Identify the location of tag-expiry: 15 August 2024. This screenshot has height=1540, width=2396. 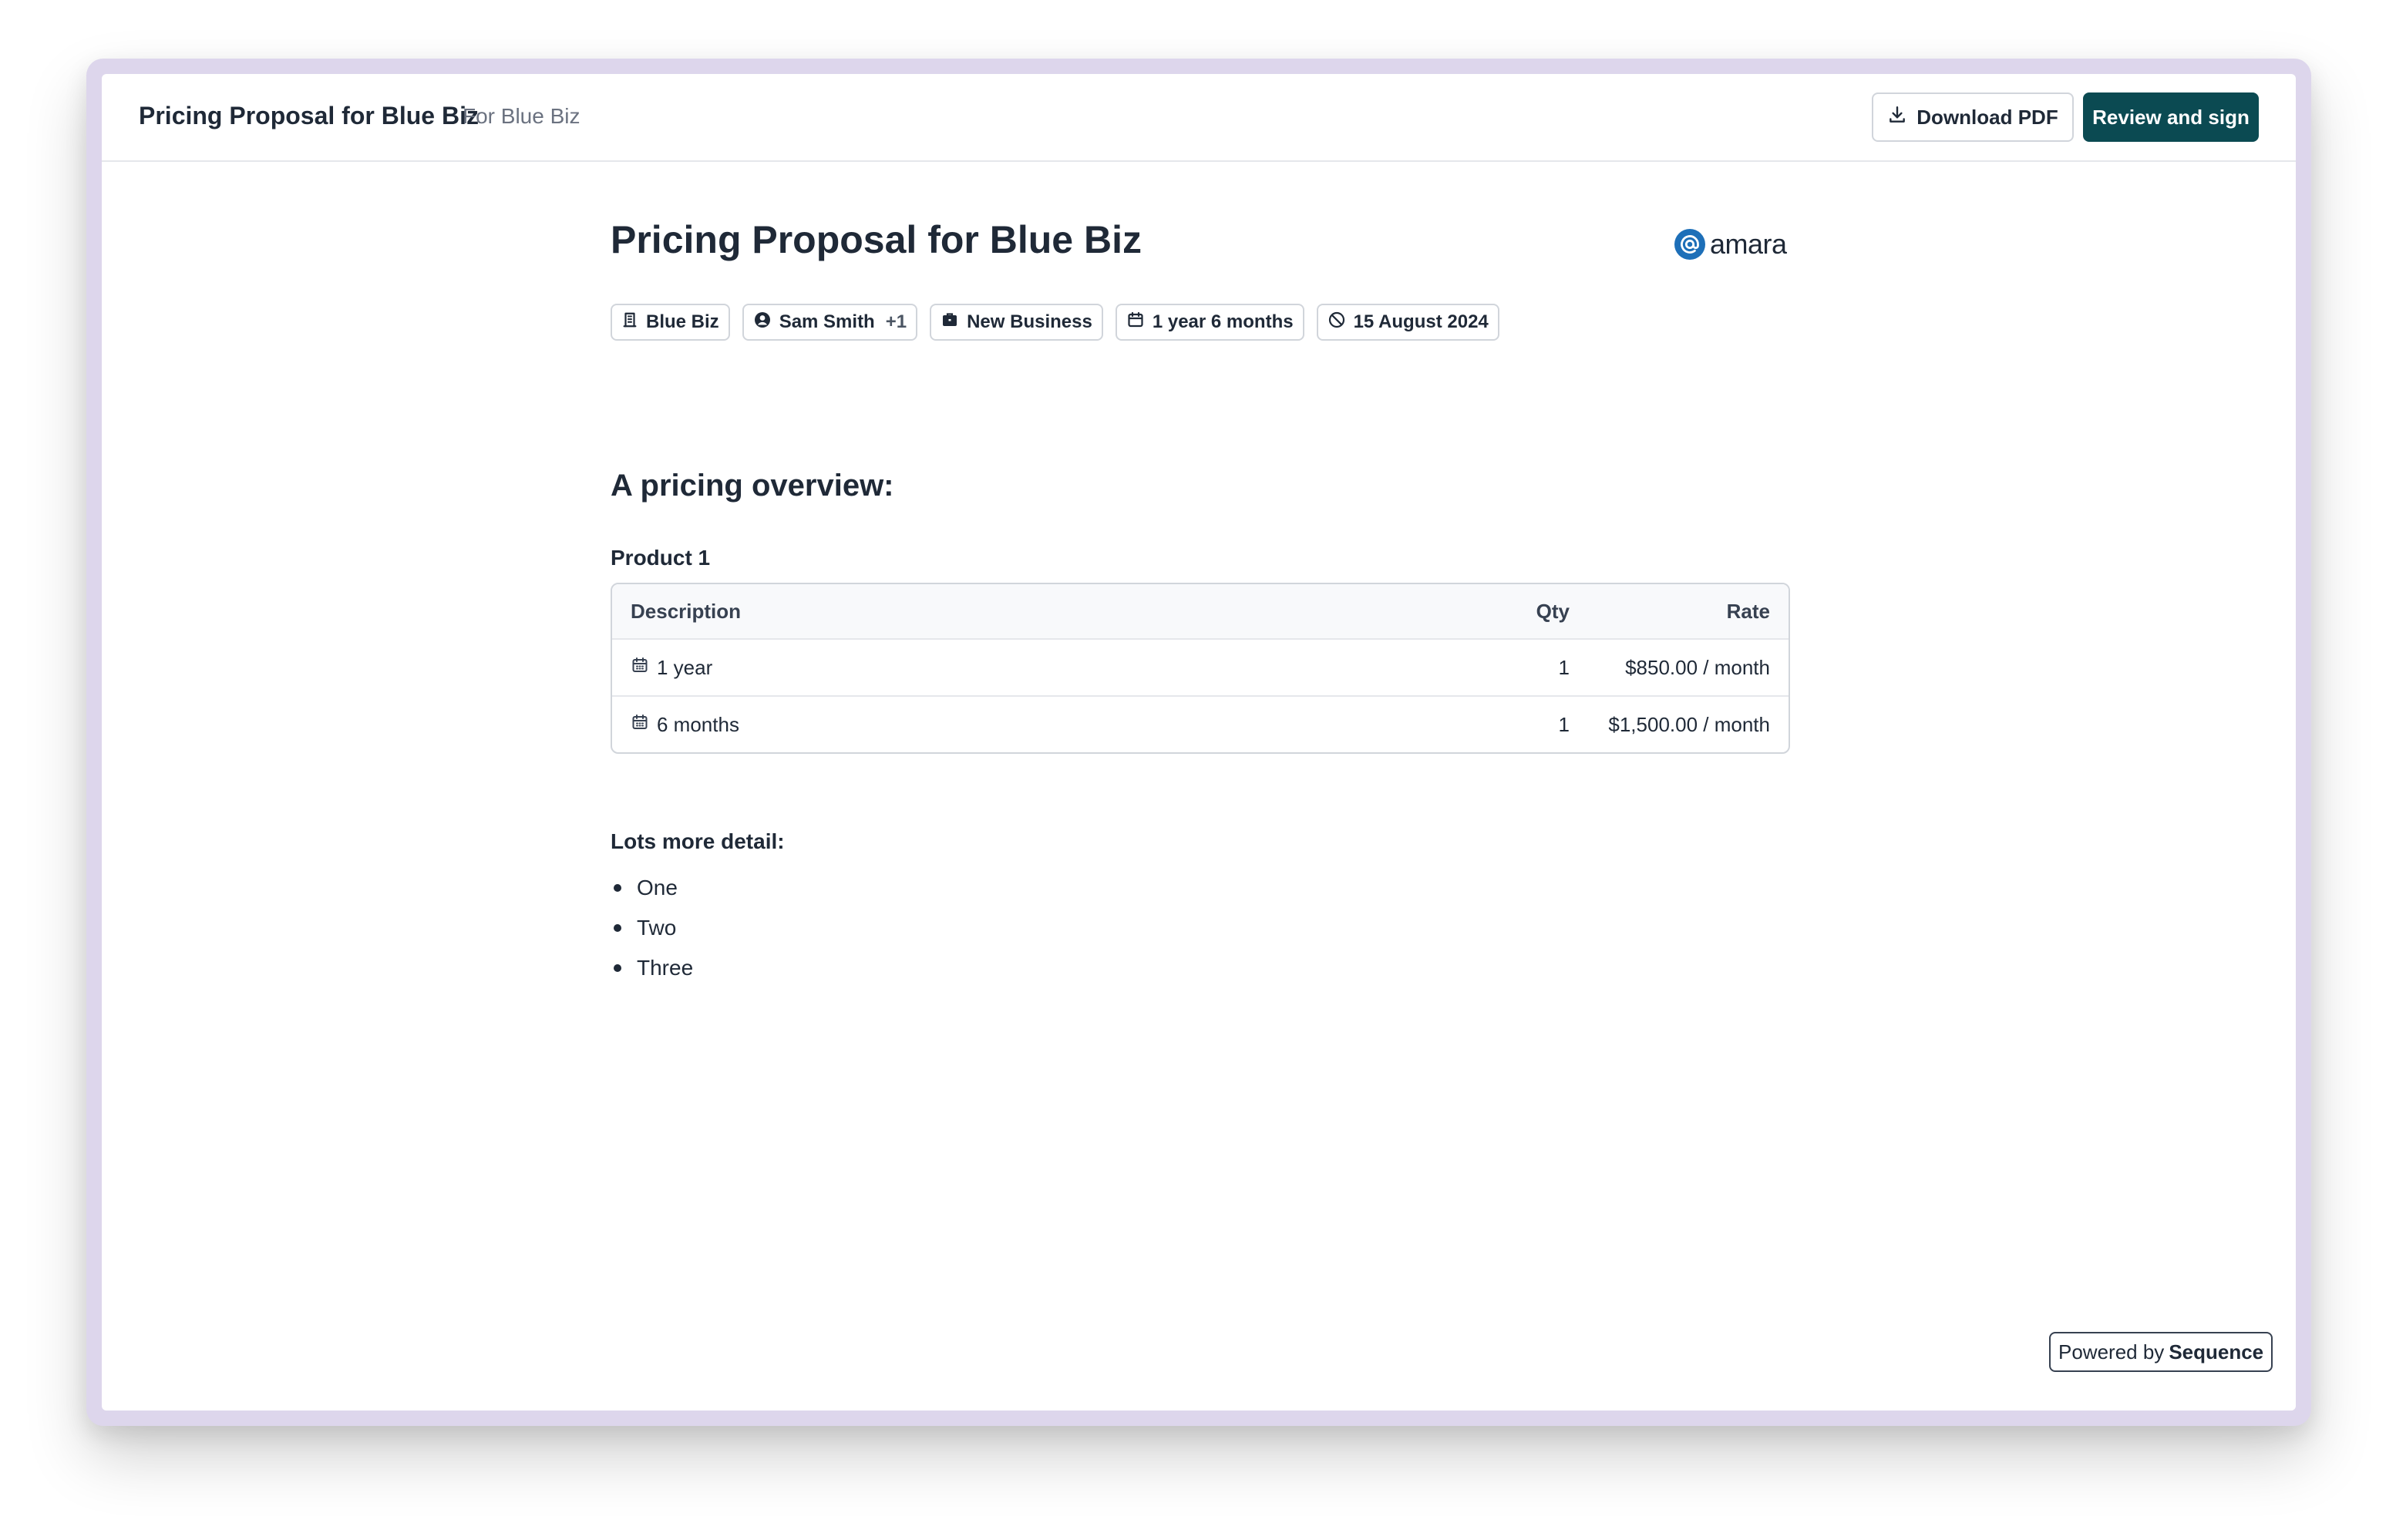
(1407, 322).